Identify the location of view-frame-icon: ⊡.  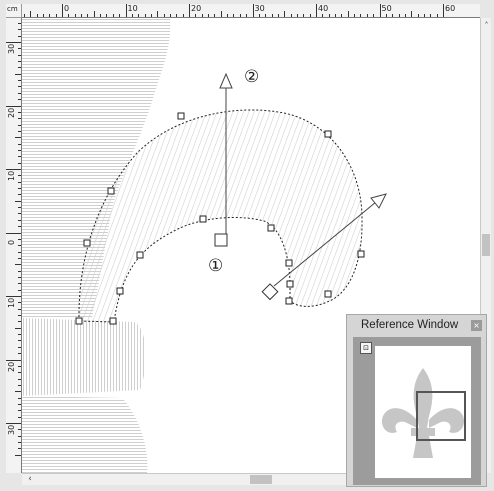
(366, 348).